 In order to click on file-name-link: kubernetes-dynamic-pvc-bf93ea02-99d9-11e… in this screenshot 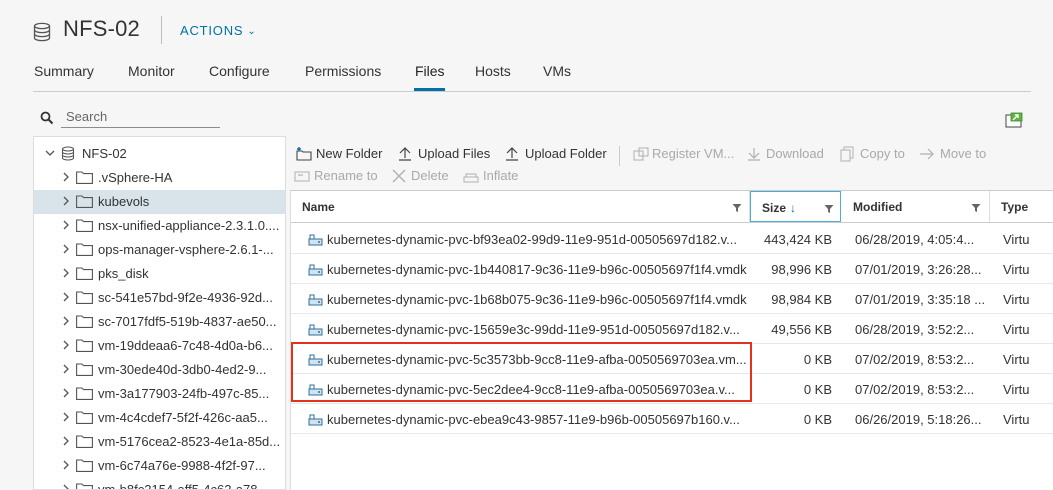, I will do `click(537, 239)`.